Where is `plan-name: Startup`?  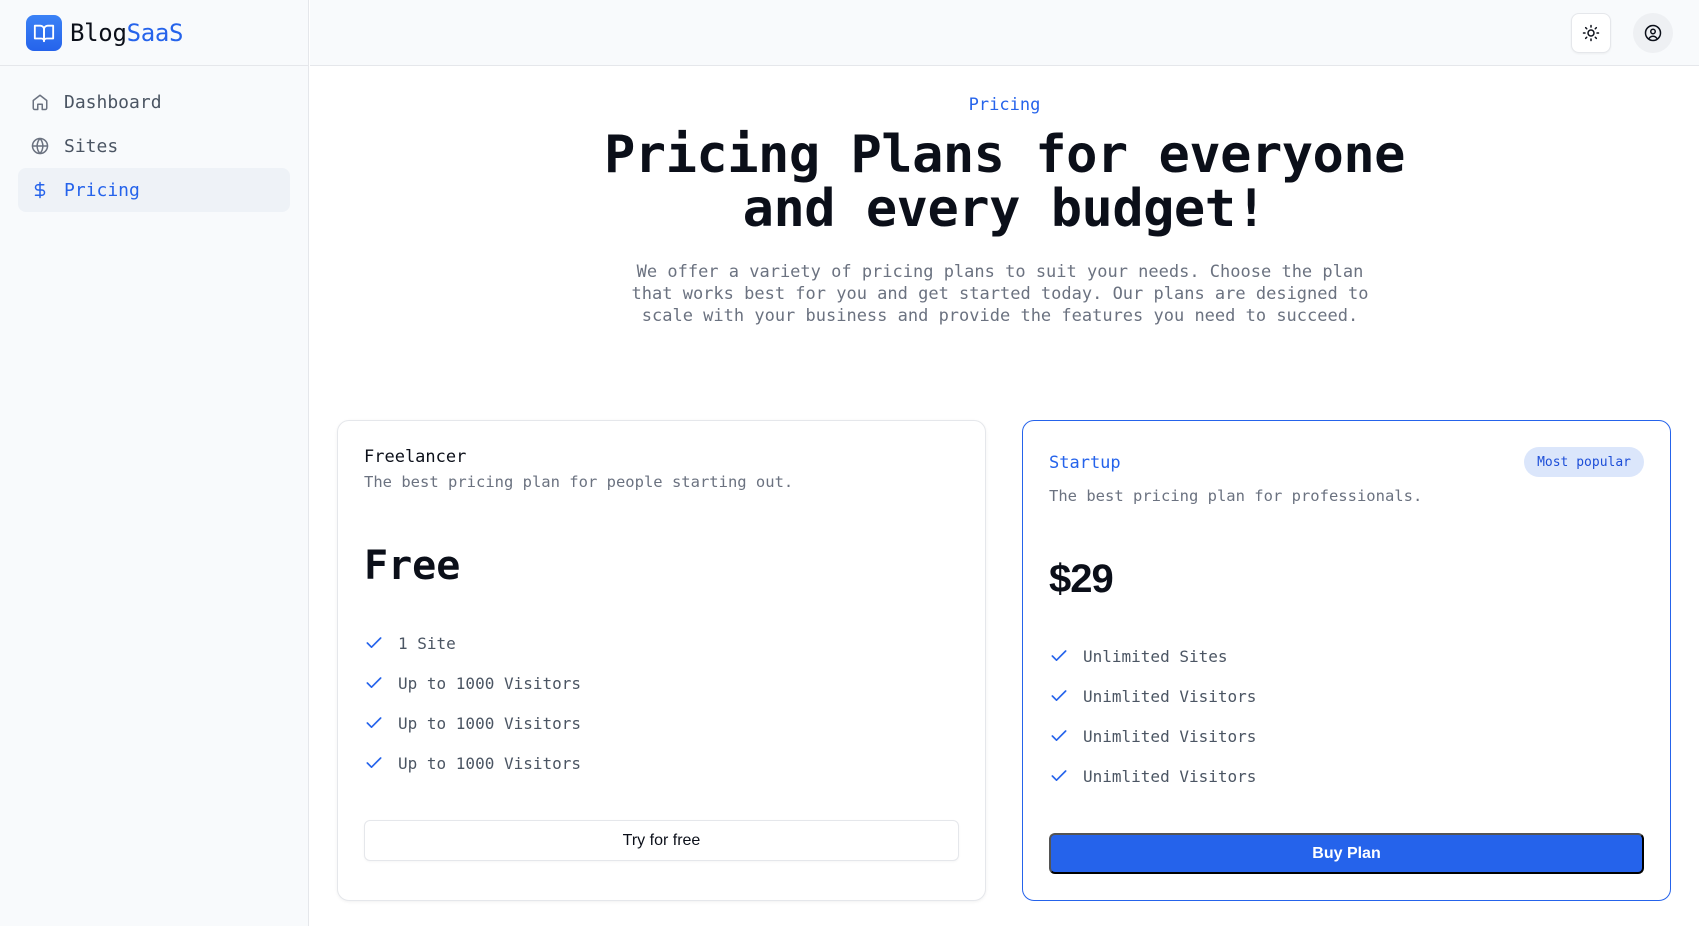
plan-name: Startup is located at coordinates (1085, 463).